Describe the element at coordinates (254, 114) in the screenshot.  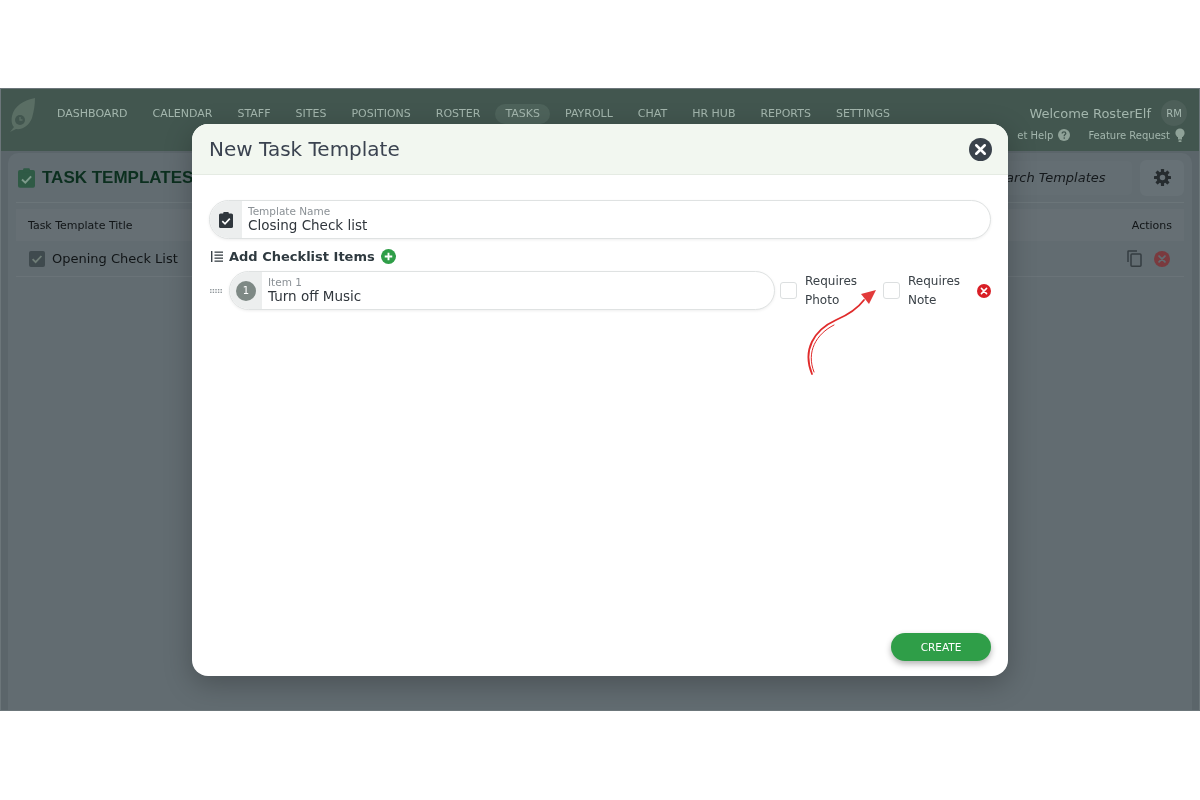
I see `nav-tab: STAFF` at that location.